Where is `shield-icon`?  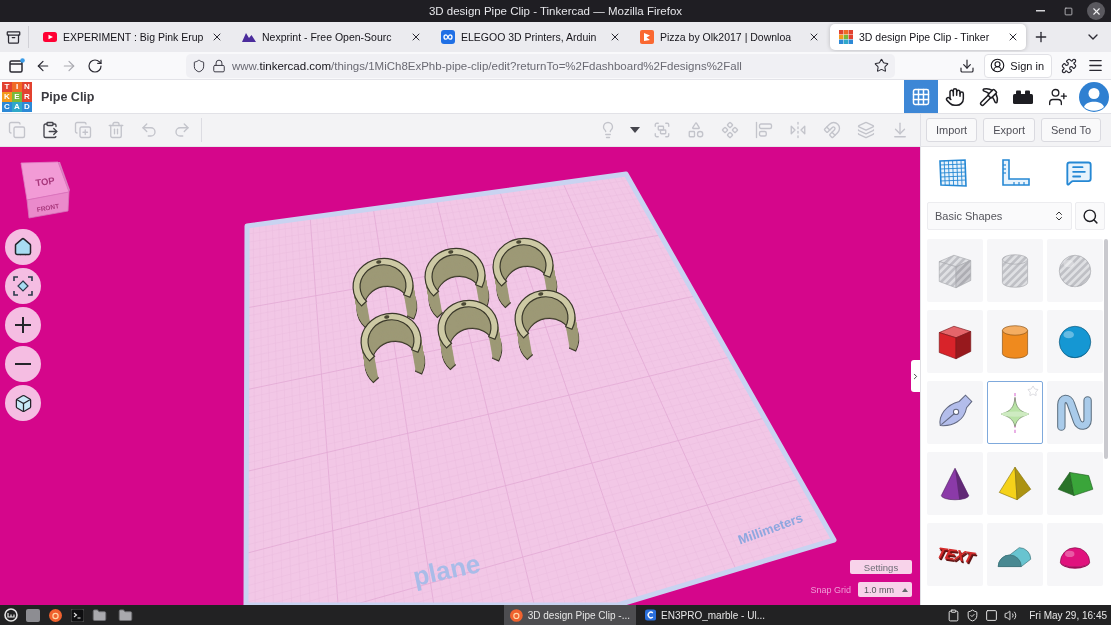
shield-icon is located at coordinates (973, 615).